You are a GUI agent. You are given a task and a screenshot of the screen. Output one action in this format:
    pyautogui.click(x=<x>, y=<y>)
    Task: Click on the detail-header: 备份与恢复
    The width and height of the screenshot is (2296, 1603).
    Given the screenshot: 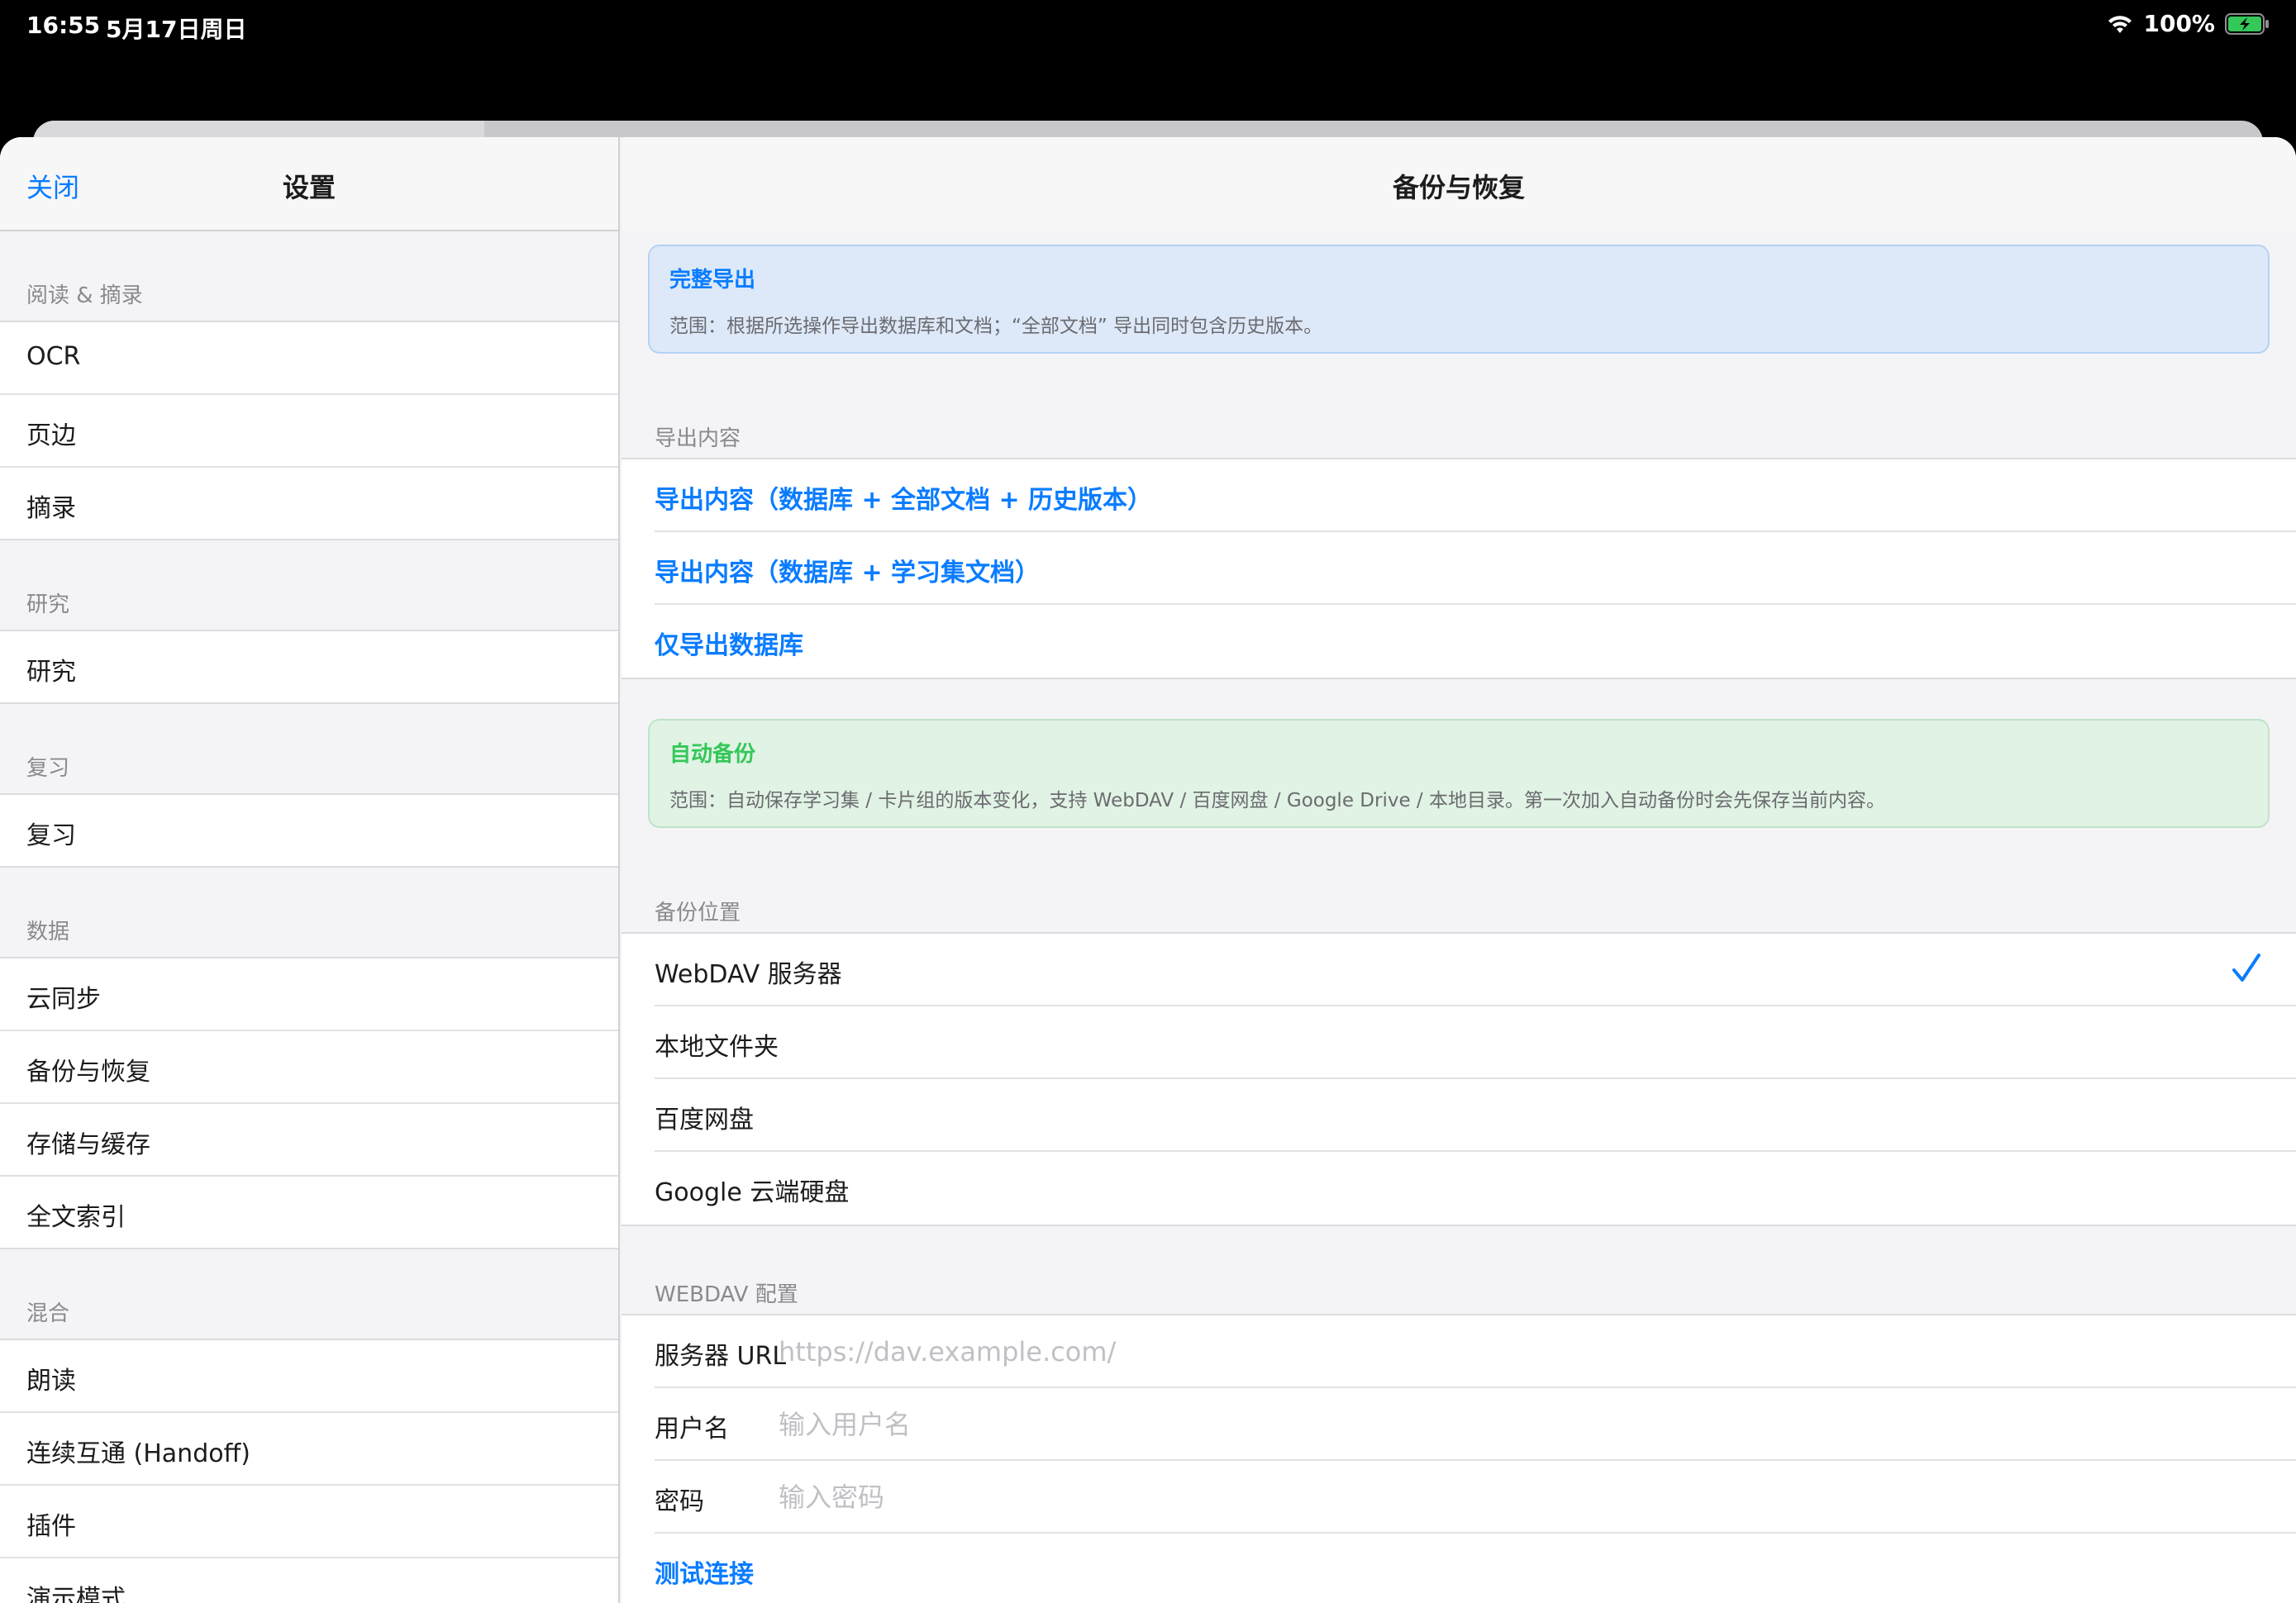 What is the action you would take?
    pyautogui.click(x=1459, y=184)
    